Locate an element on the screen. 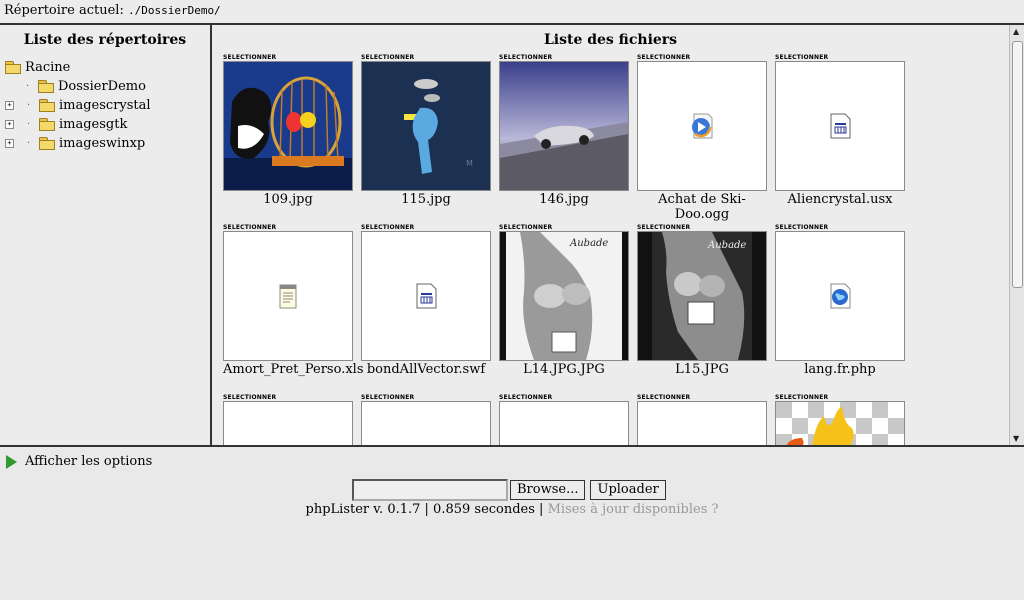 This screenshot has width=1024, height=600. file-name: L15.JPG is located at coordinates (702, 369).